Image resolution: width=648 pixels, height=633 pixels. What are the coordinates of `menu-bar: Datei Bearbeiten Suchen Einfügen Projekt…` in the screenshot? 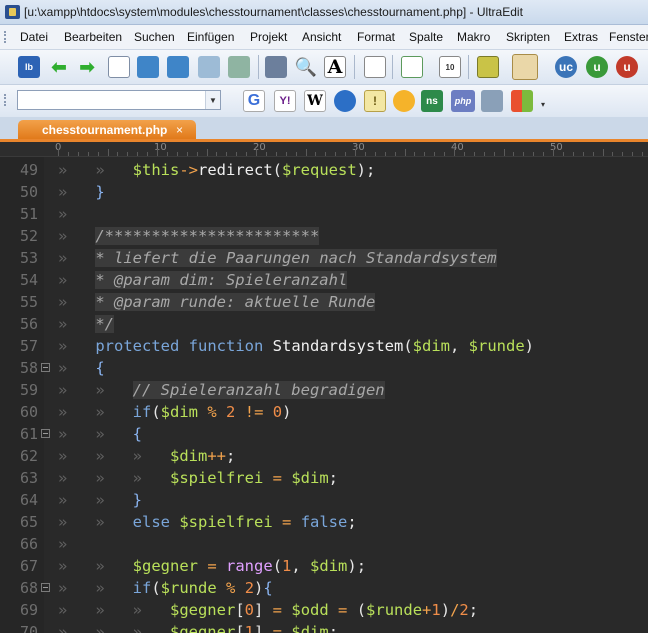 It's located at (324, 37).